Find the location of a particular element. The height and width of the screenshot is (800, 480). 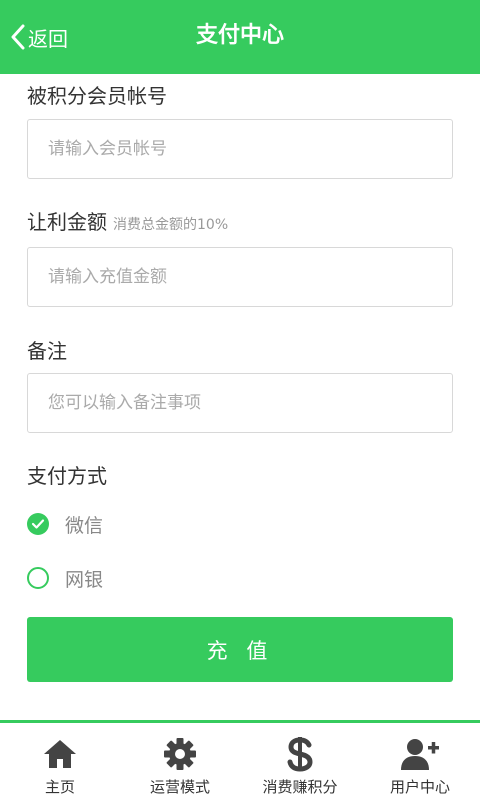

recharge-button: 充 值 is located at coordinates (240, 649).